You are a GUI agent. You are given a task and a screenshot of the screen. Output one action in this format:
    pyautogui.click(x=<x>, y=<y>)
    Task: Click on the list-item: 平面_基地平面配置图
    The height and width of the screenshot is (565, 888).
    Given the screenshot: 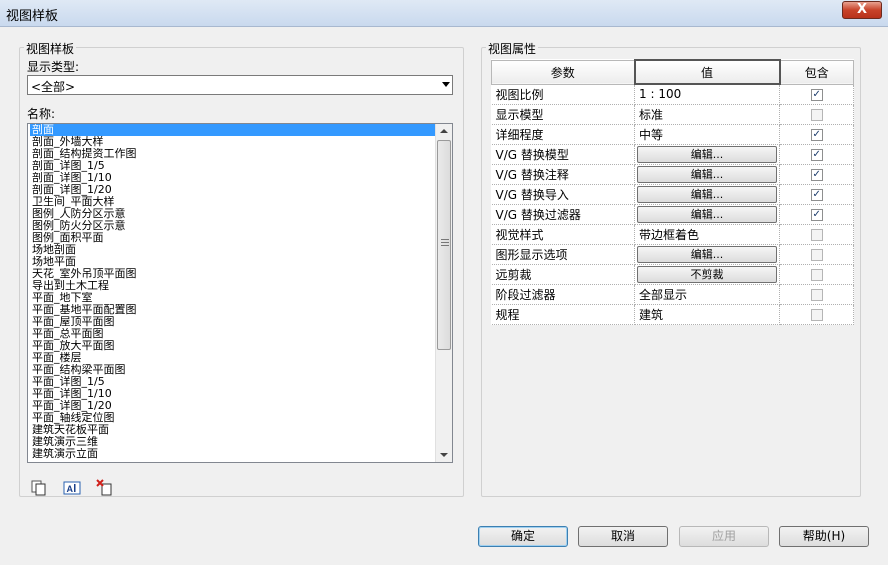 What is the action you would take?
    pyautogui.click(x=232, y=310)
    